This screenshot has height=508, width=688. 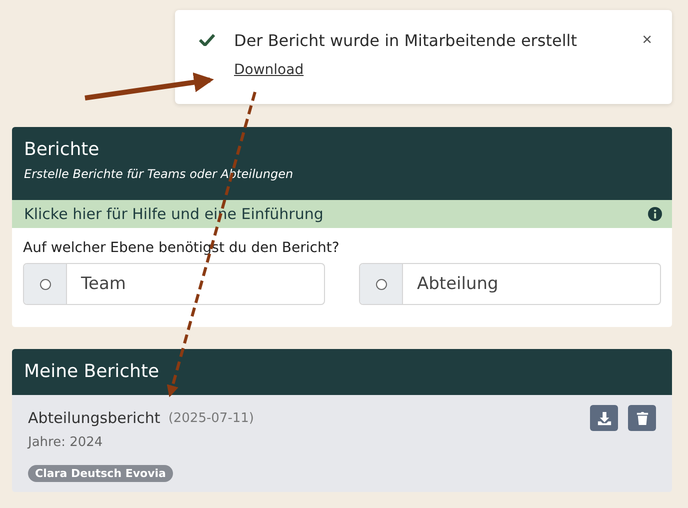 I want to click on radio-option: Team, so click(x=174, y=284).